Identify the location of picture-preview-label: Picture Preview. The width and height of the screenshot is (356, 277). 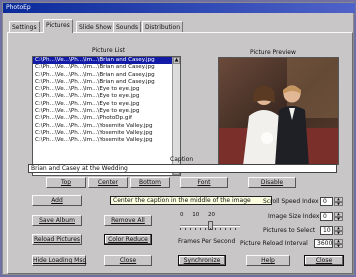
(273, 52).